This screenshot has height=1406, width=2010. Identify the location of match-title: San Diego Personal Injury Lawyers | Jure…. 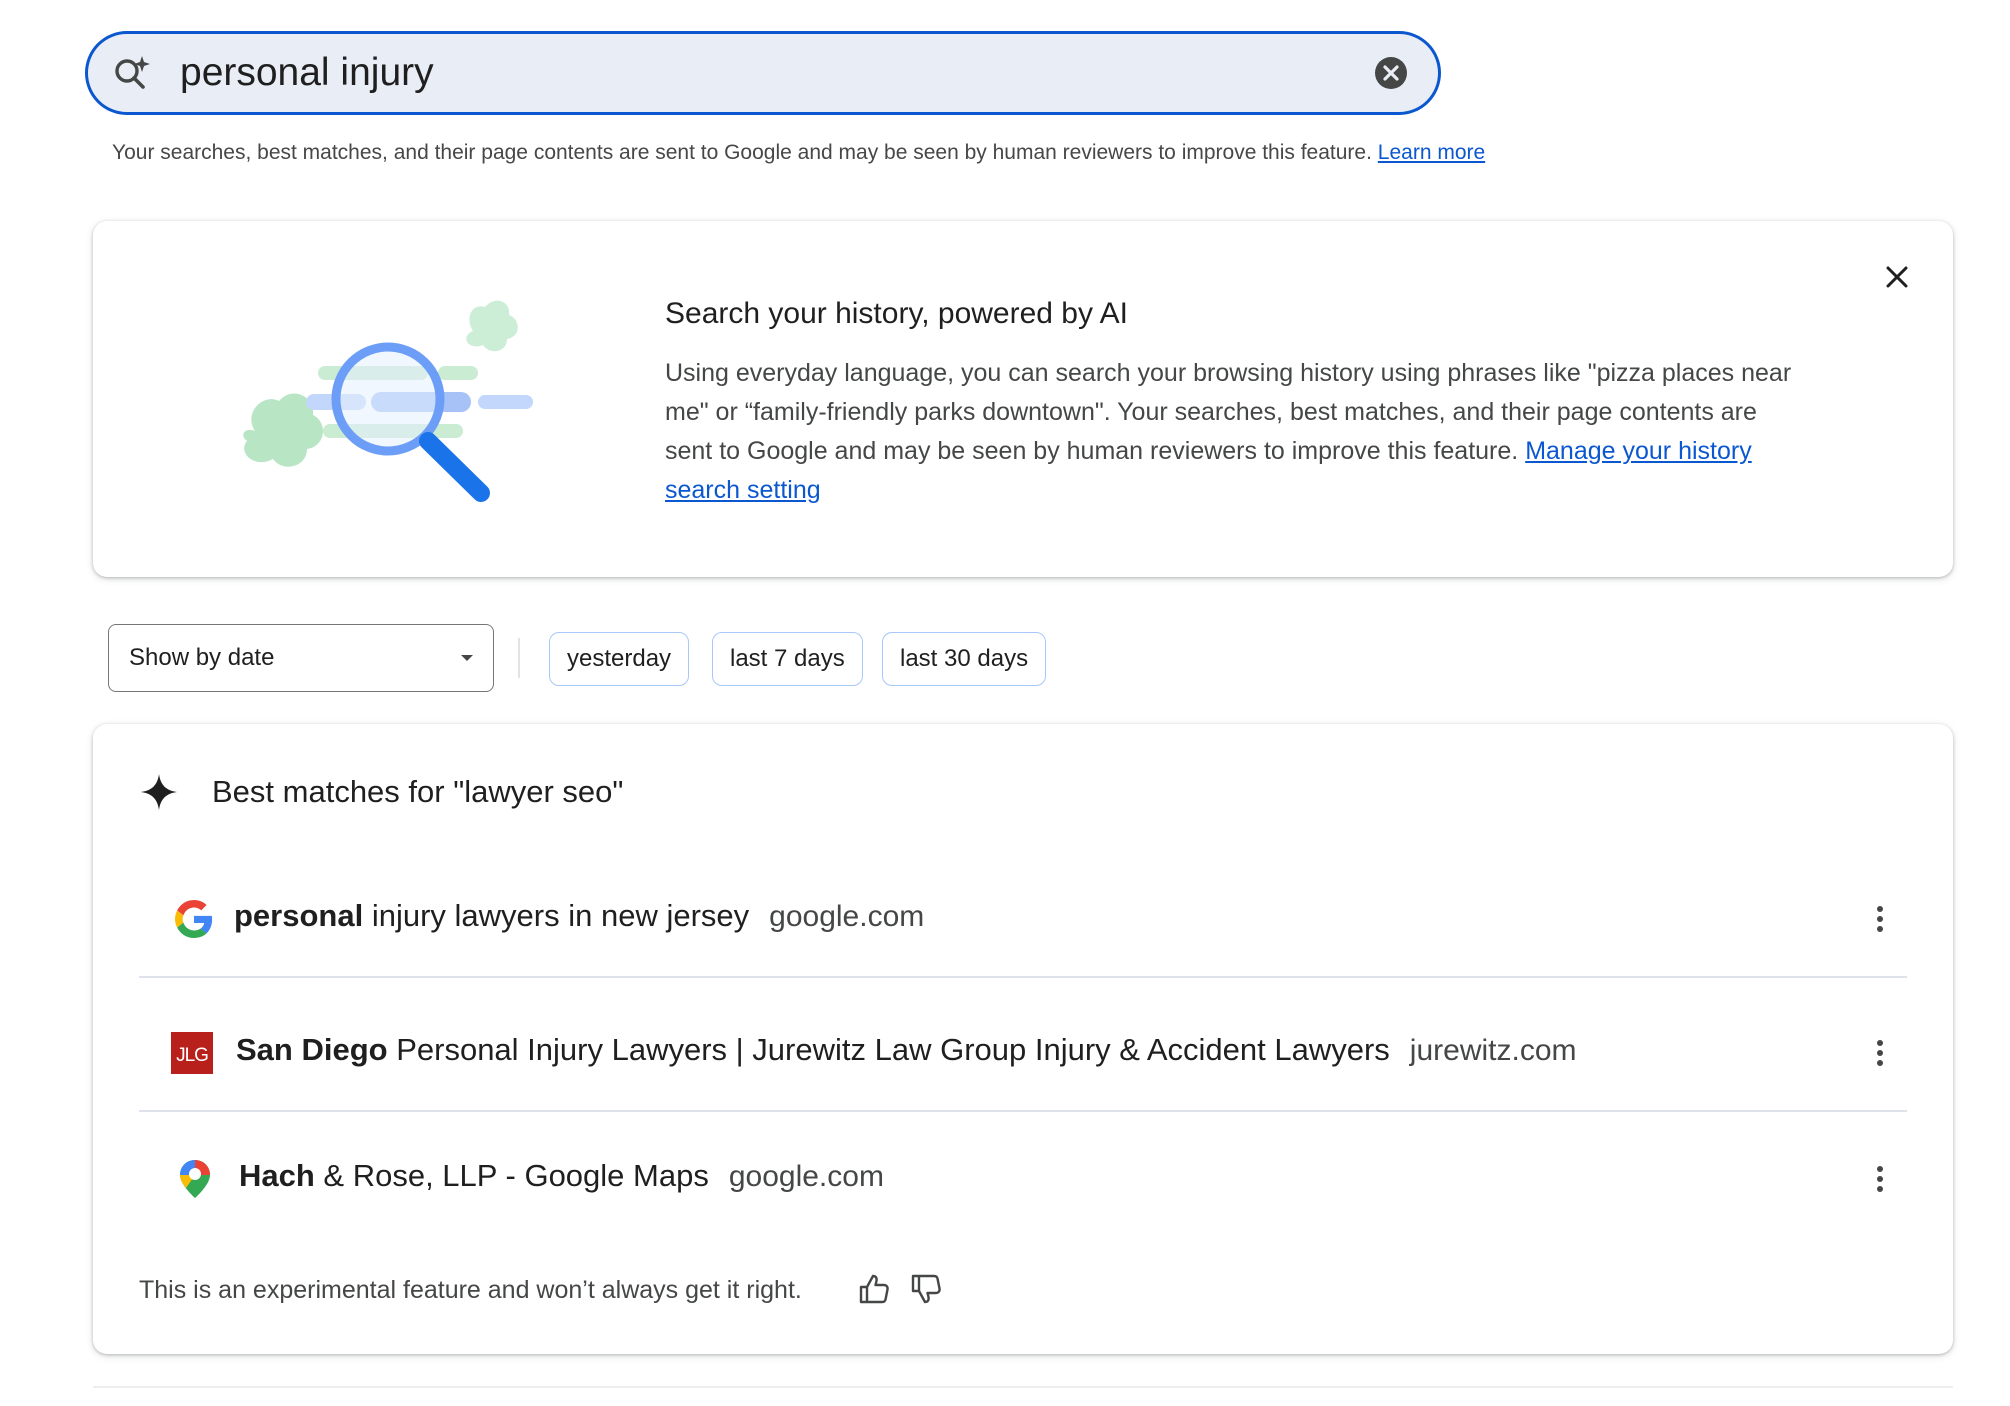
(906, 1050).